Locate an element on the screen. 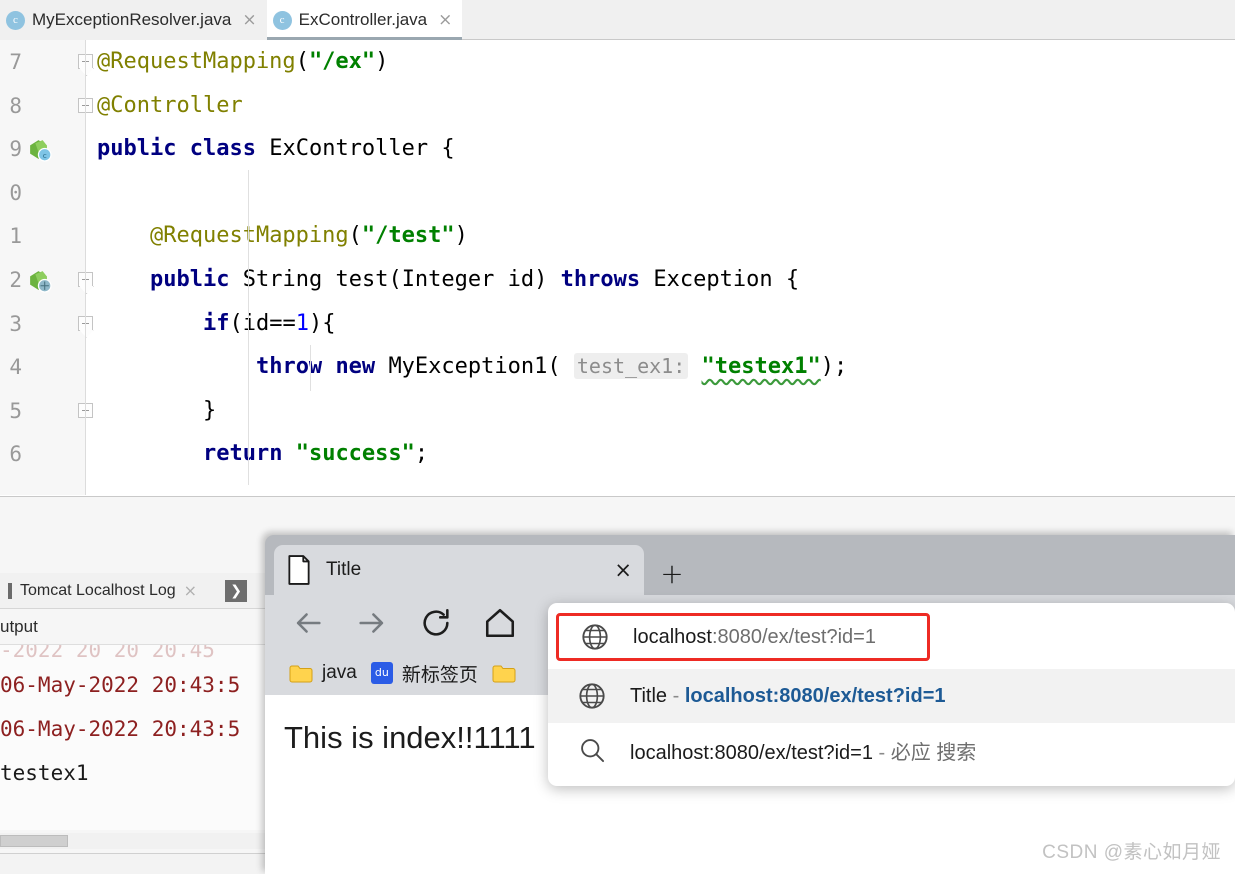 Image resolution: width=1235 pixels, height=874 pixels. suggestion-row-title: Title - localhost:8080/ex/test?id=1 is located at coordinates (891, 696).